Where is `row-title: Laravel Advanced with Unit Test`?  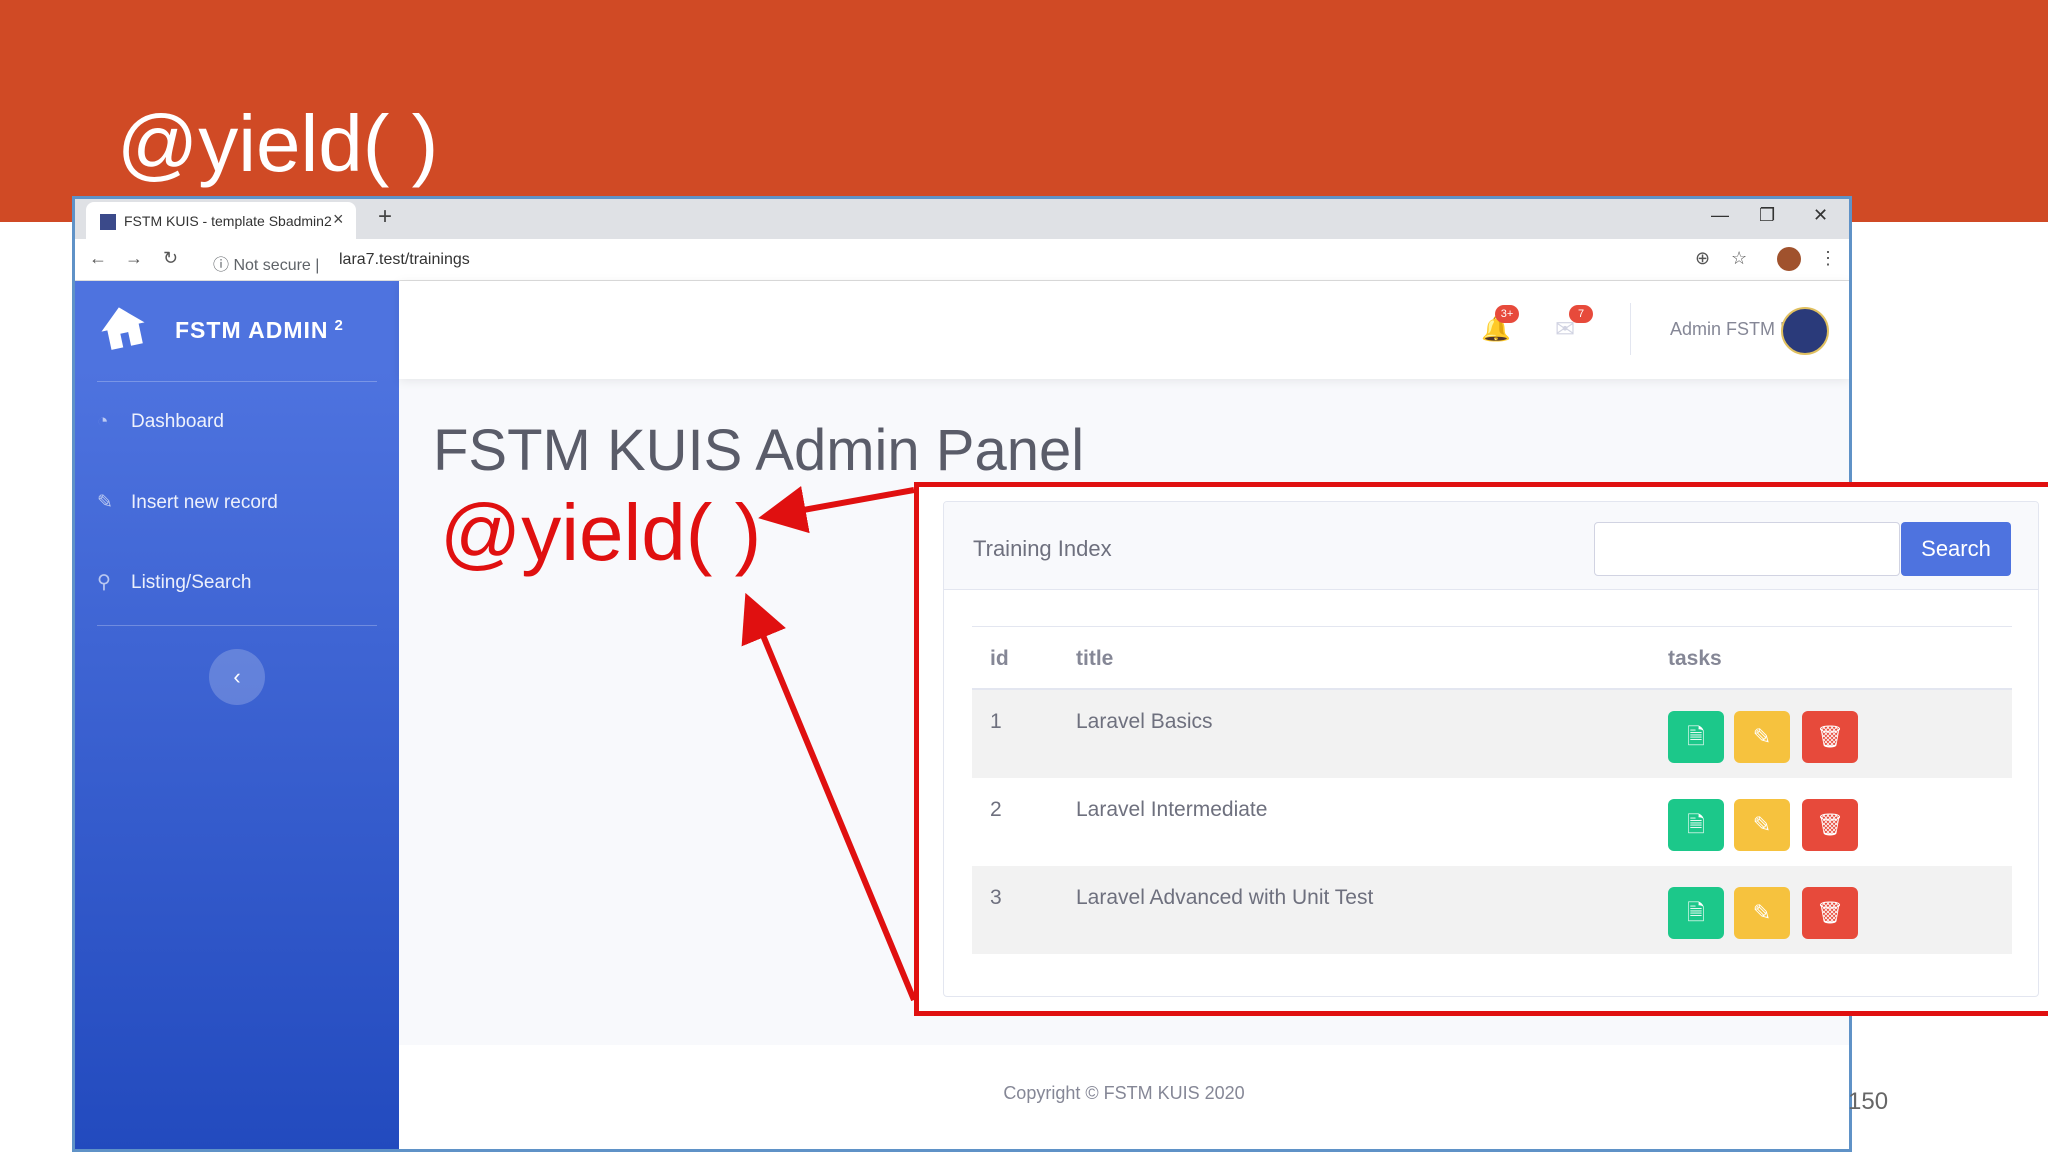
row-title: Laravel Advanced with Unit Test is located at coordinates (1225, 897).